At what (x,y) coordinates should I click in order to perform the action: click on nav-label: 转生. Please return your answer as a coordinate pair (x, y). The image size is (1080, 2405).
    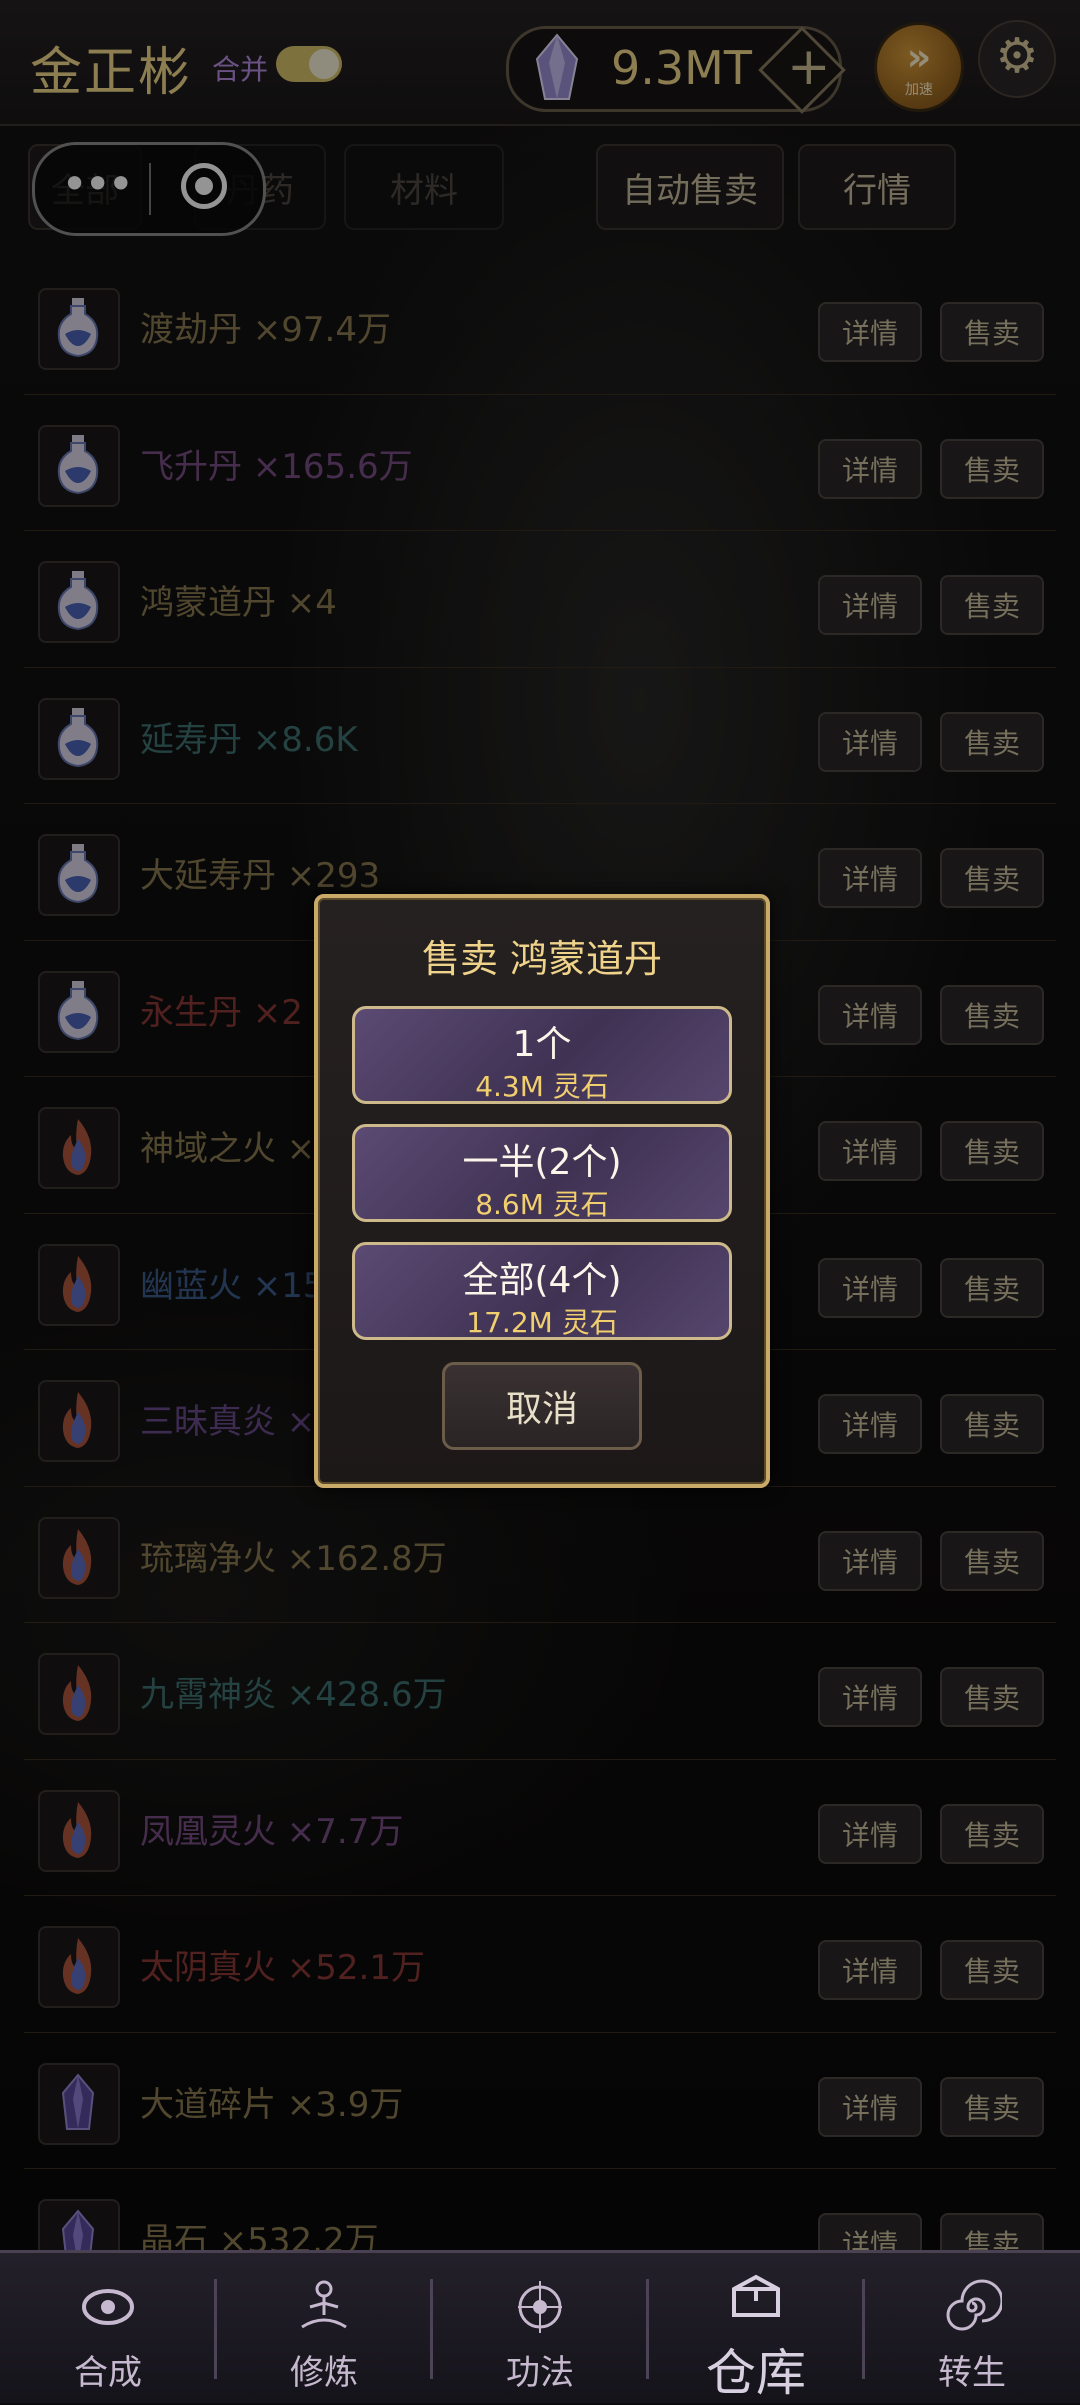
    Looking at the image, I should click on (972, 2373).